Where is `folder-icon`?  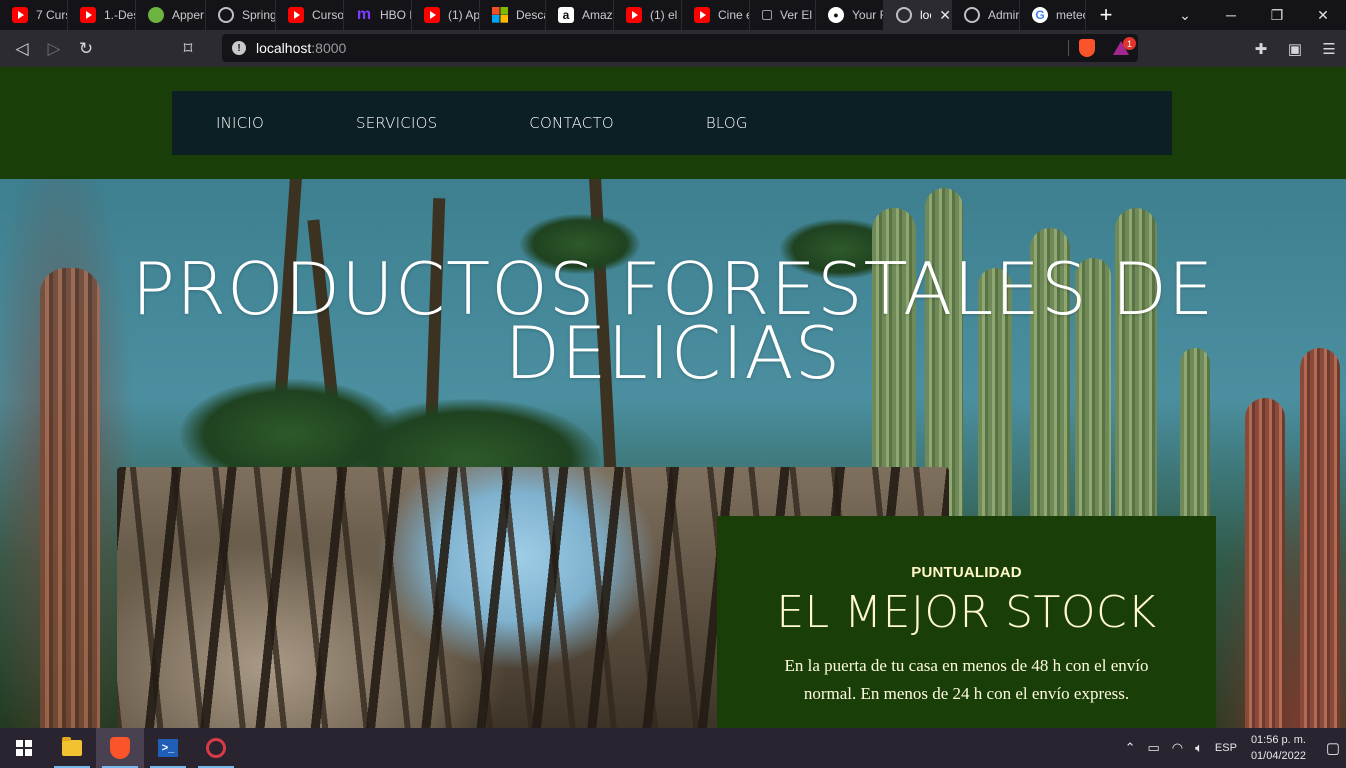 folder-icon is located at coordinates (72, 746).